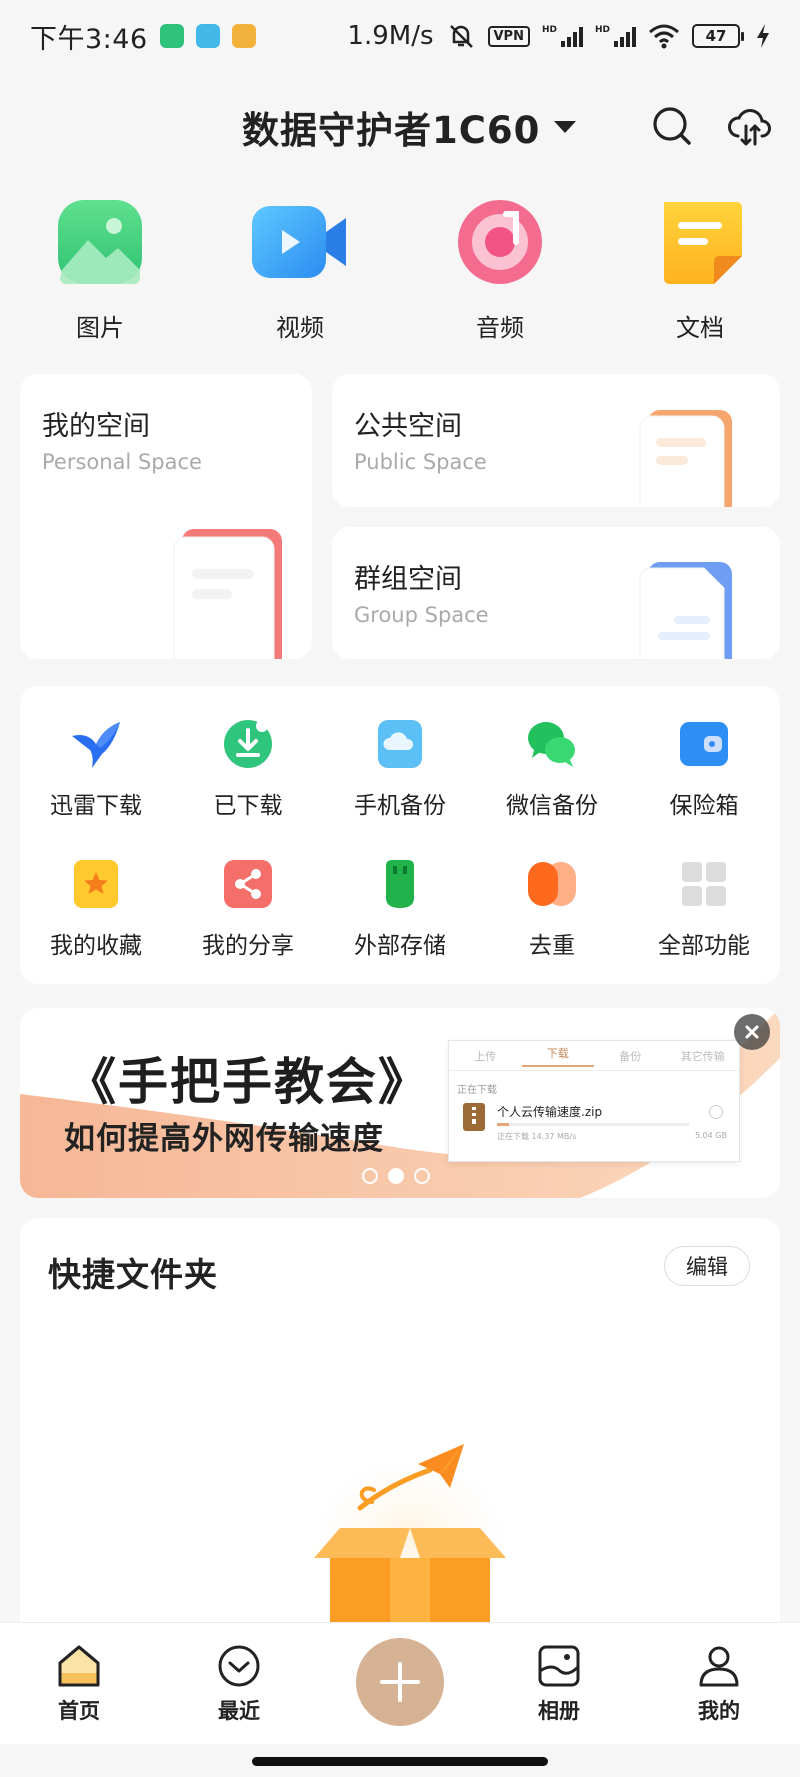  What do you see at coordinates (500, 242) in the screenshot?
I see `audio-icon` at bounding box center [500, 242].